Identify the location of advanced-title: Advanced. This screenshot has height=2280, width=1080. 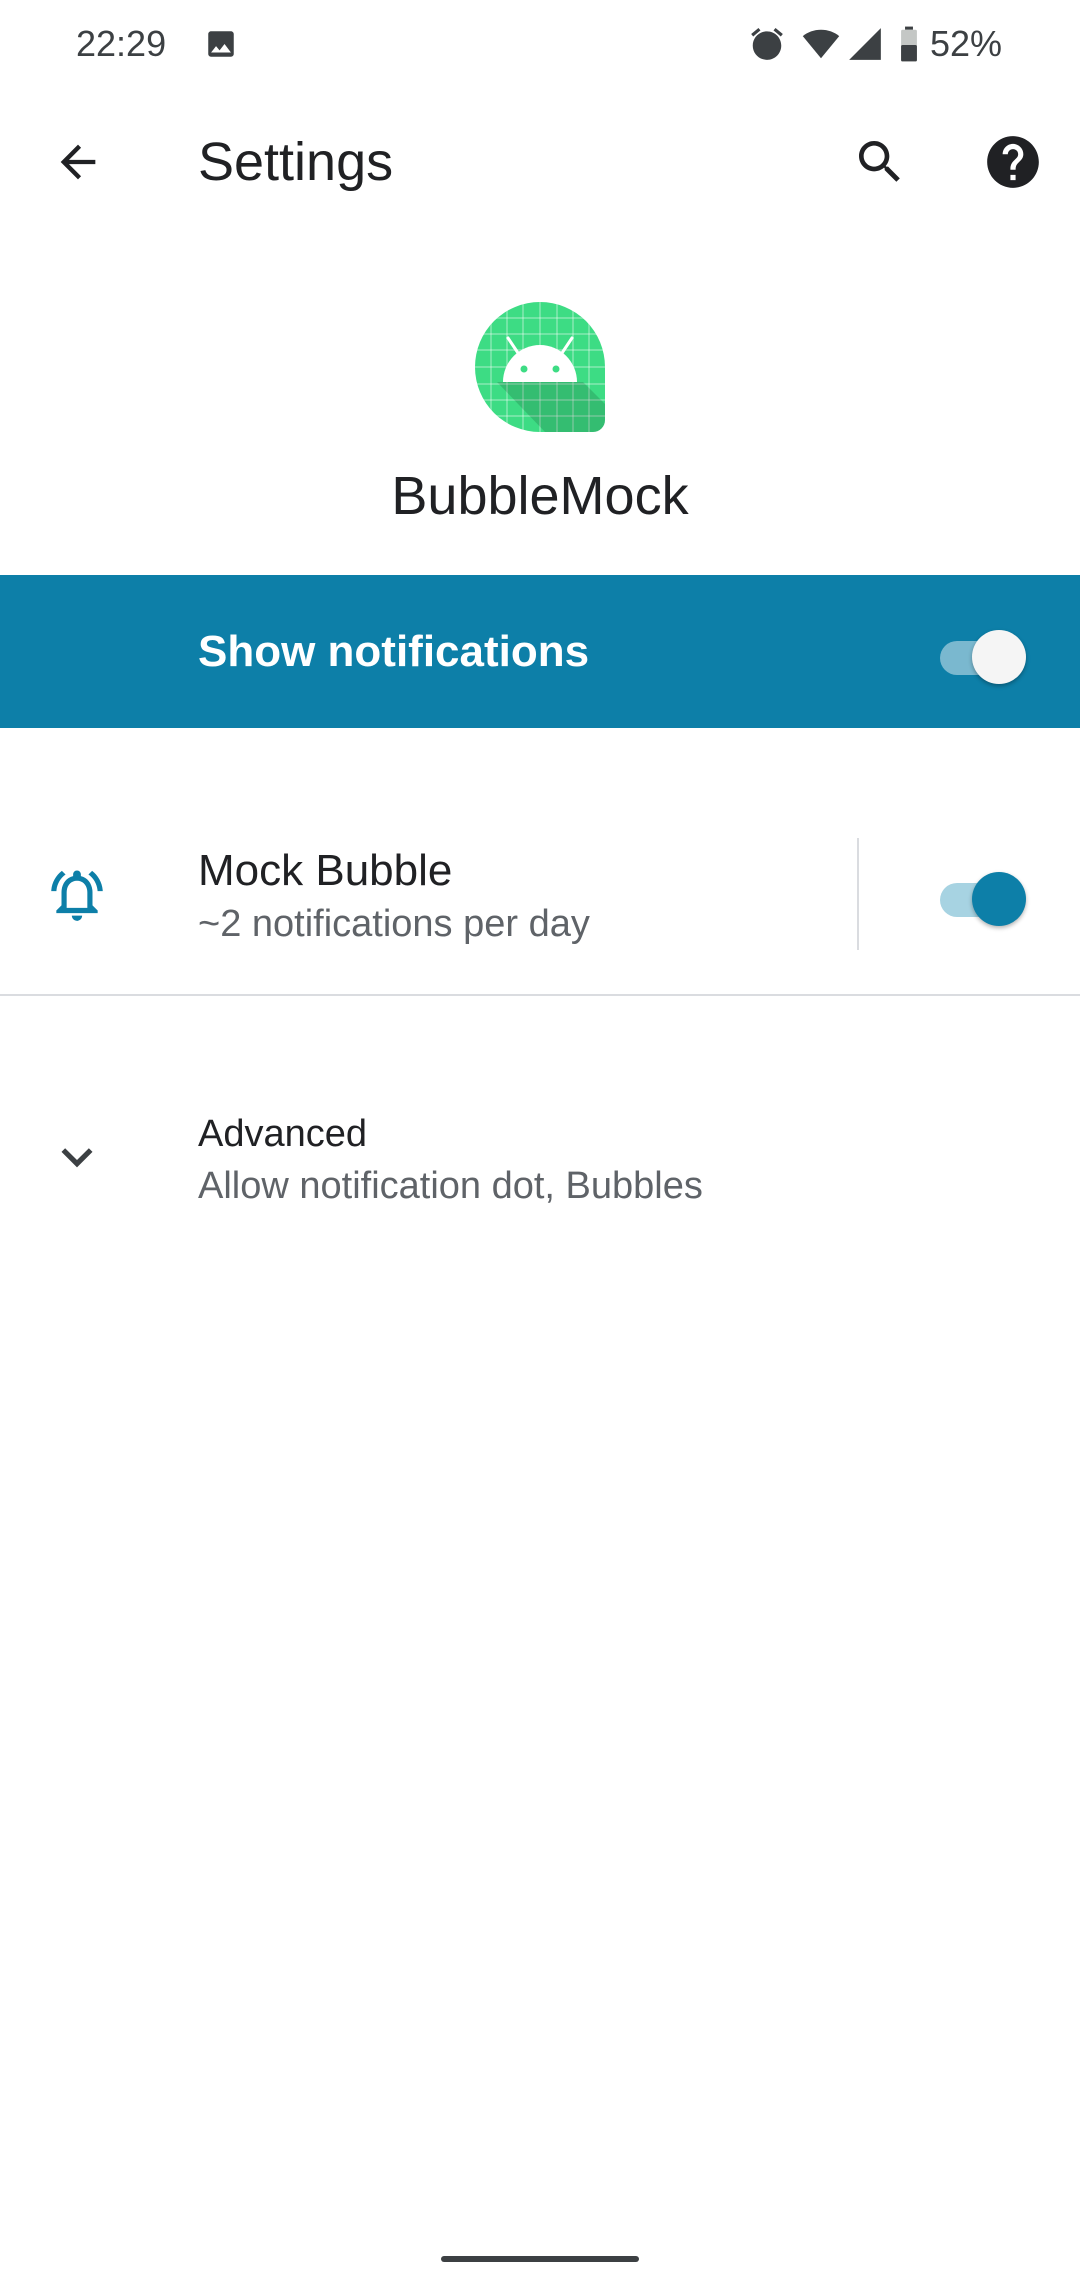
(283, 1134).